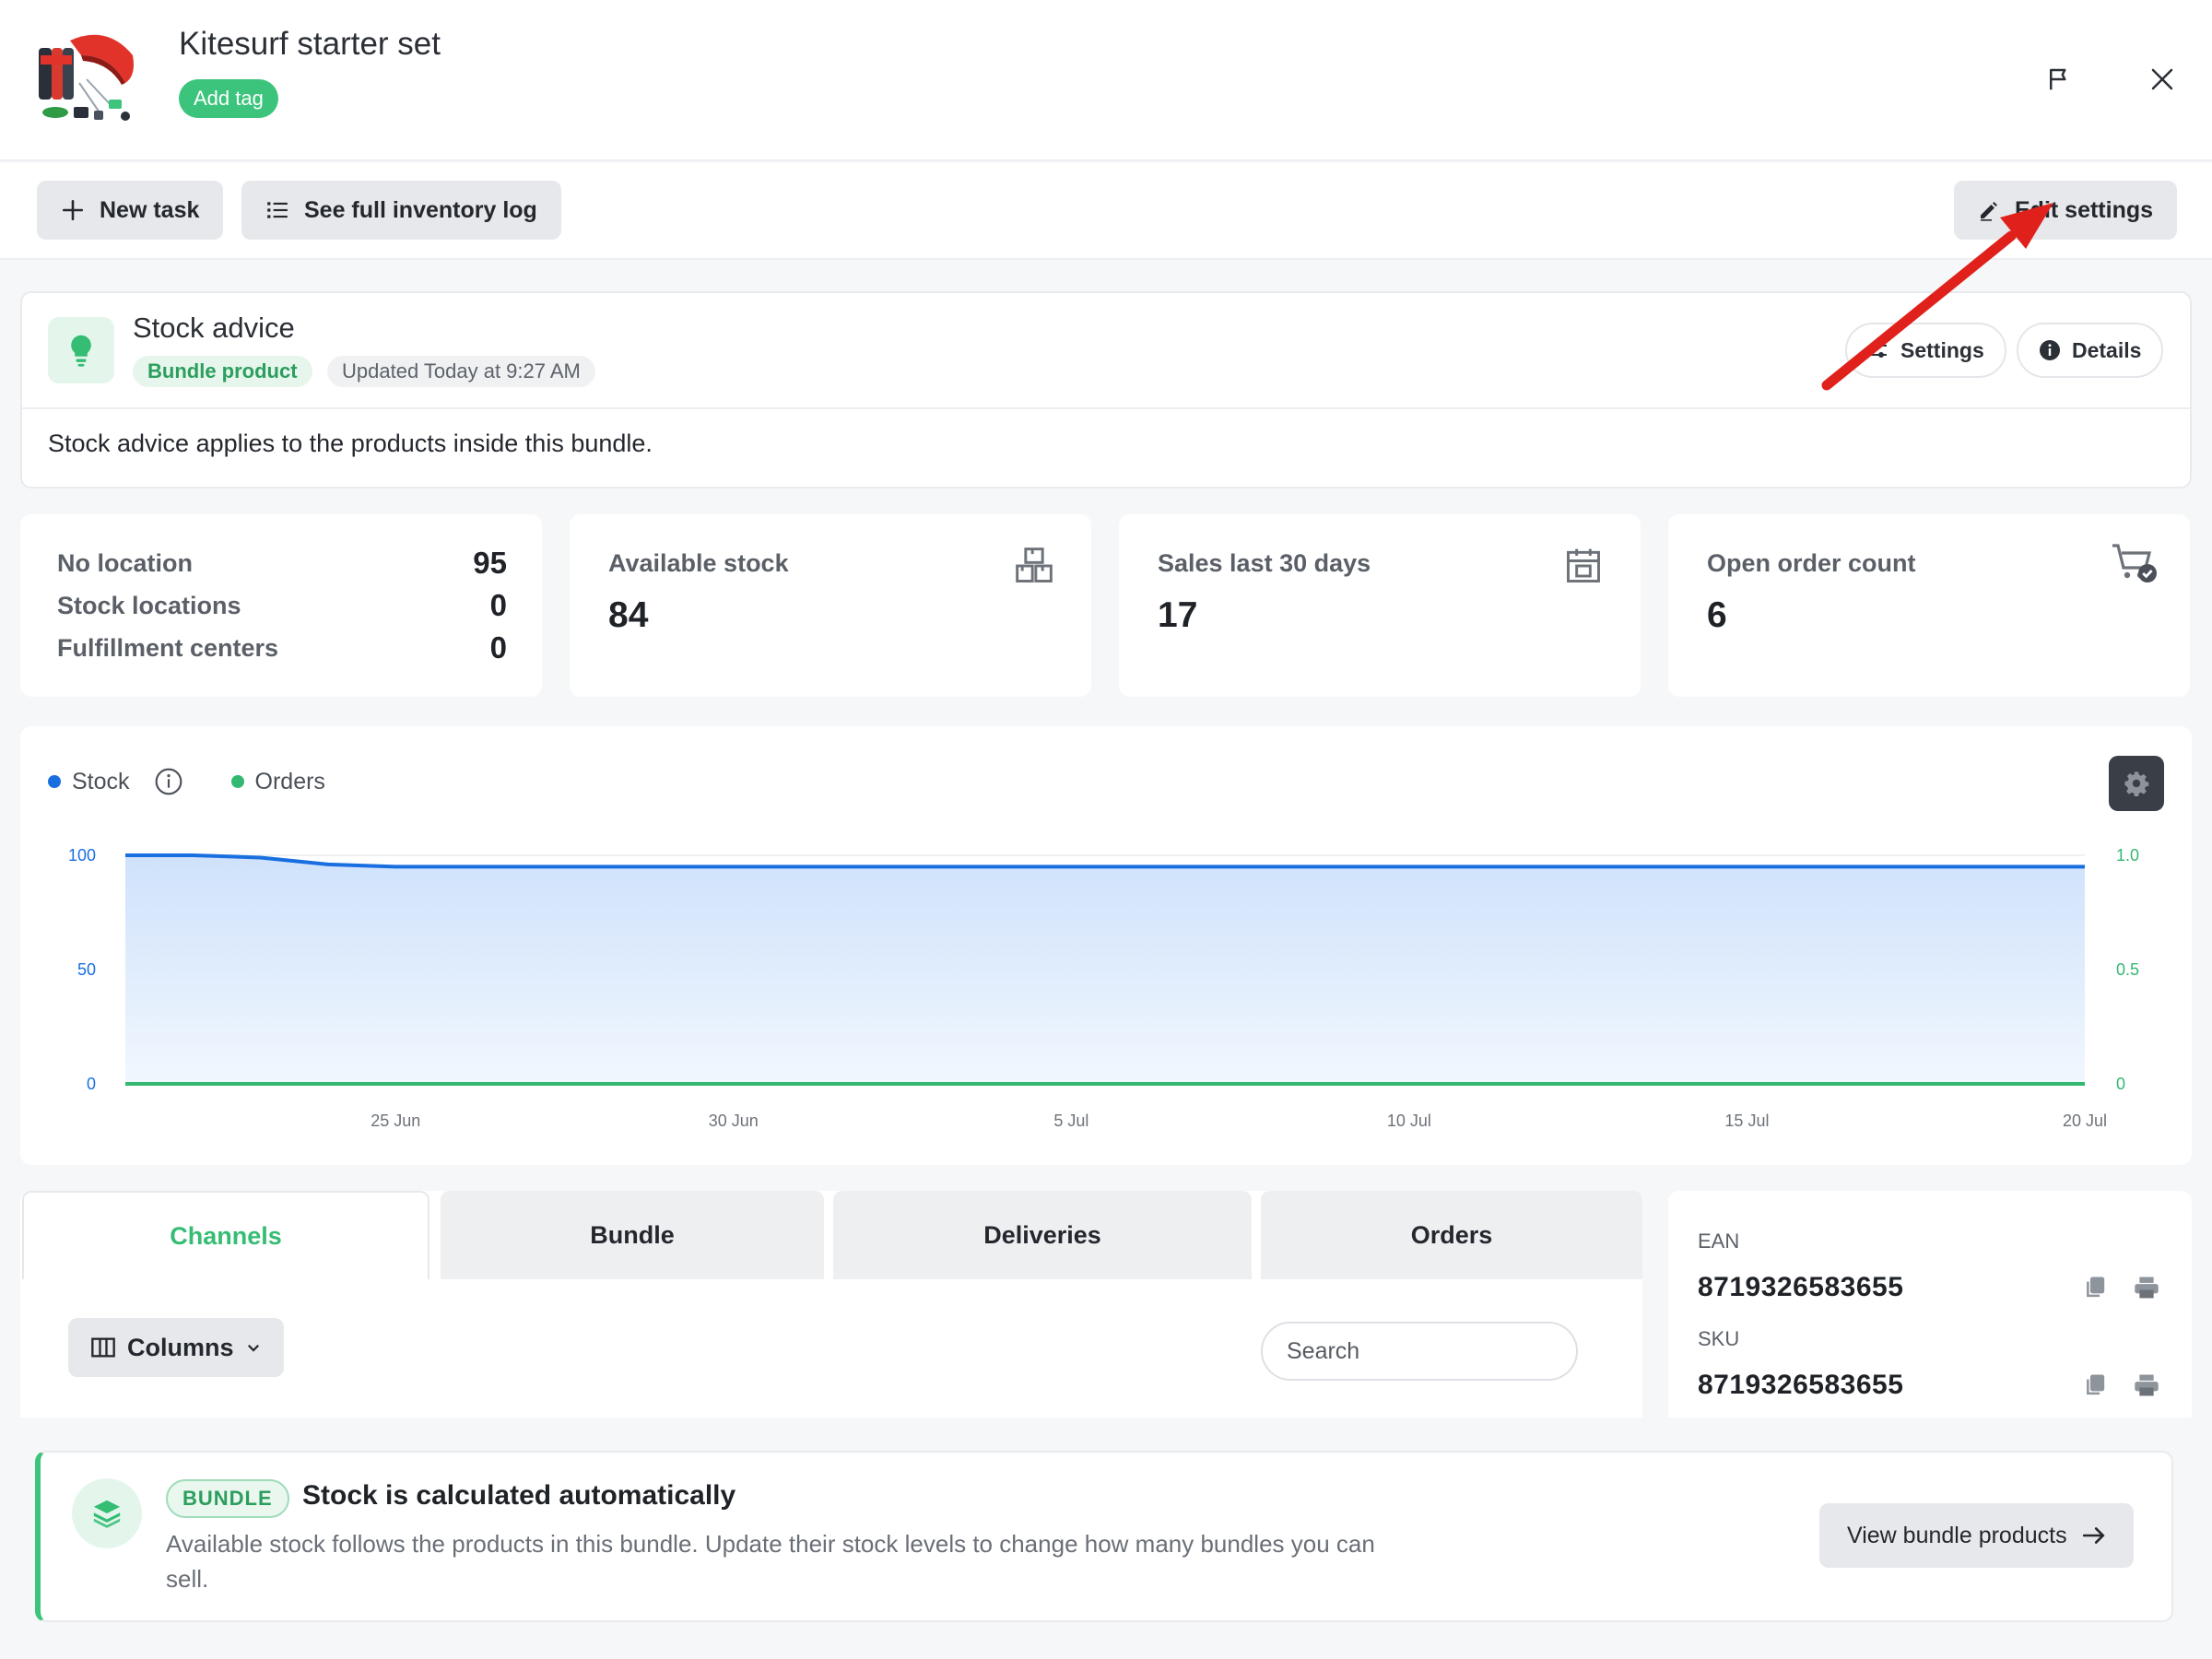 The width and height of the screenshot is (2212, 1659). Describe the element at coordinates (1105, 969) in the screenshot. I see `stock-area` at that location.